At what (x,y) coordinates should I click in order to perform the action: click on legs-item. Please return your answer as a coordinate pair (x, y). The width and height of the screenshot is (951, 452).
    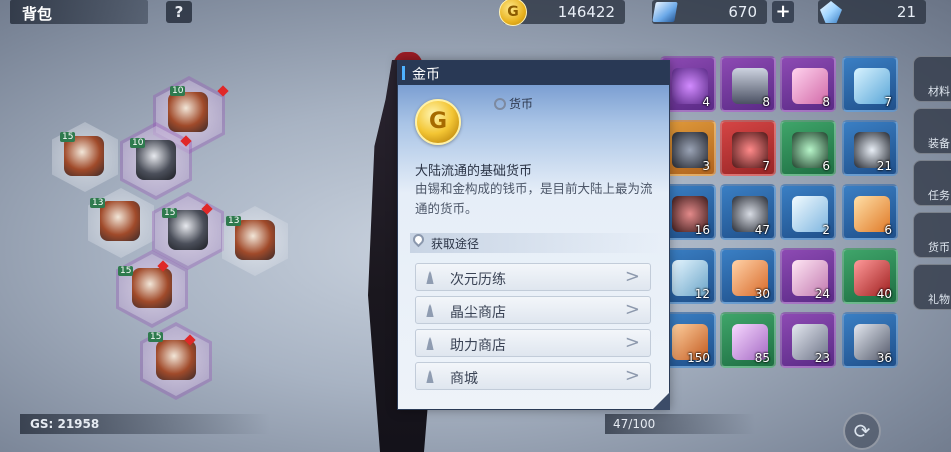
    Looking at the image, I should click on (152, 288).